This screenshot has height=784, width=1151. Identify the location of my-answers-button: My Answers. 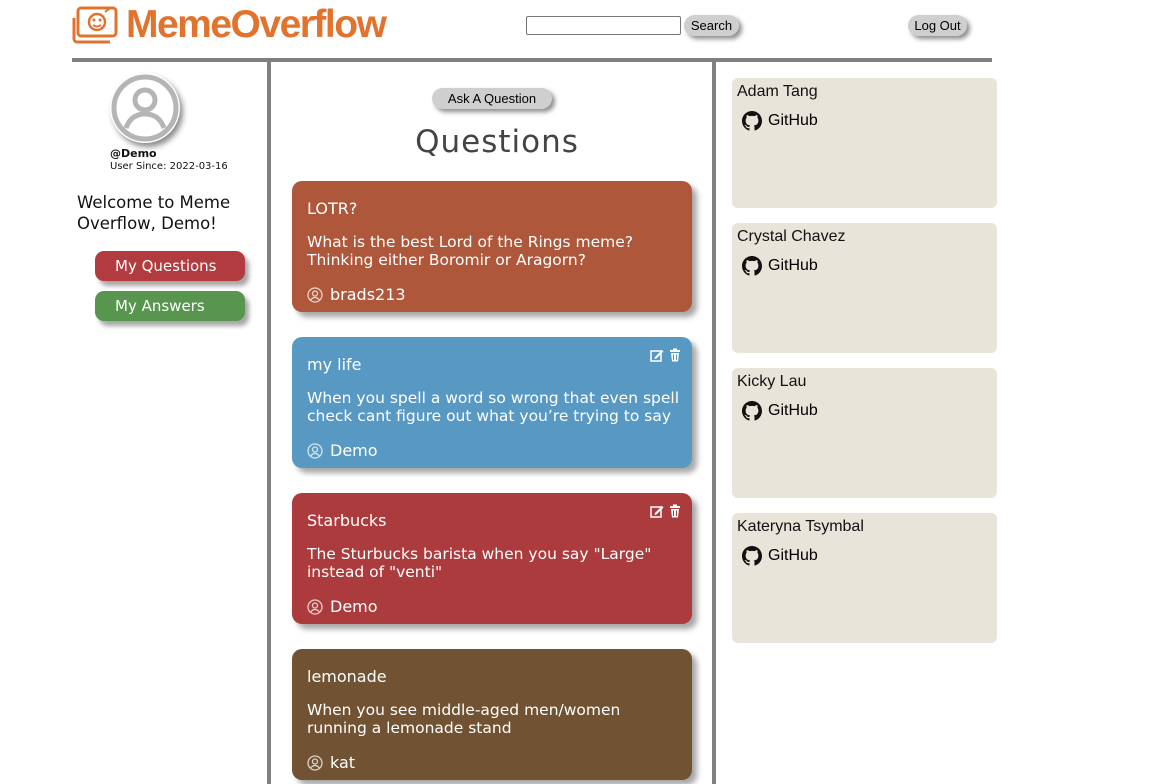
(170, 306).